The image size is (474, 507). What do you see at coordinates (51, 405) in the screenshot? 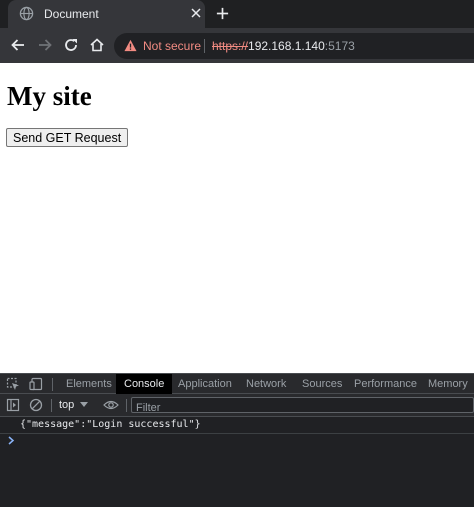
I see `console-toolbar-divider` at bounding box center [51, 405].